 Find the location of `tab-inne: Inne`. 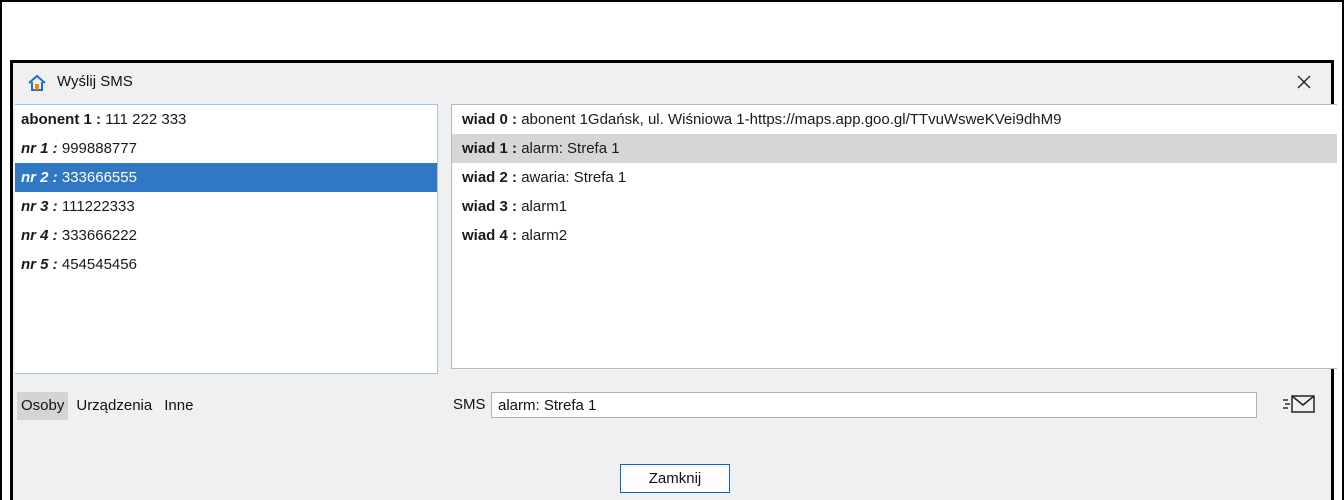

tab-inne: Inne is located at coordinates (178, 406).